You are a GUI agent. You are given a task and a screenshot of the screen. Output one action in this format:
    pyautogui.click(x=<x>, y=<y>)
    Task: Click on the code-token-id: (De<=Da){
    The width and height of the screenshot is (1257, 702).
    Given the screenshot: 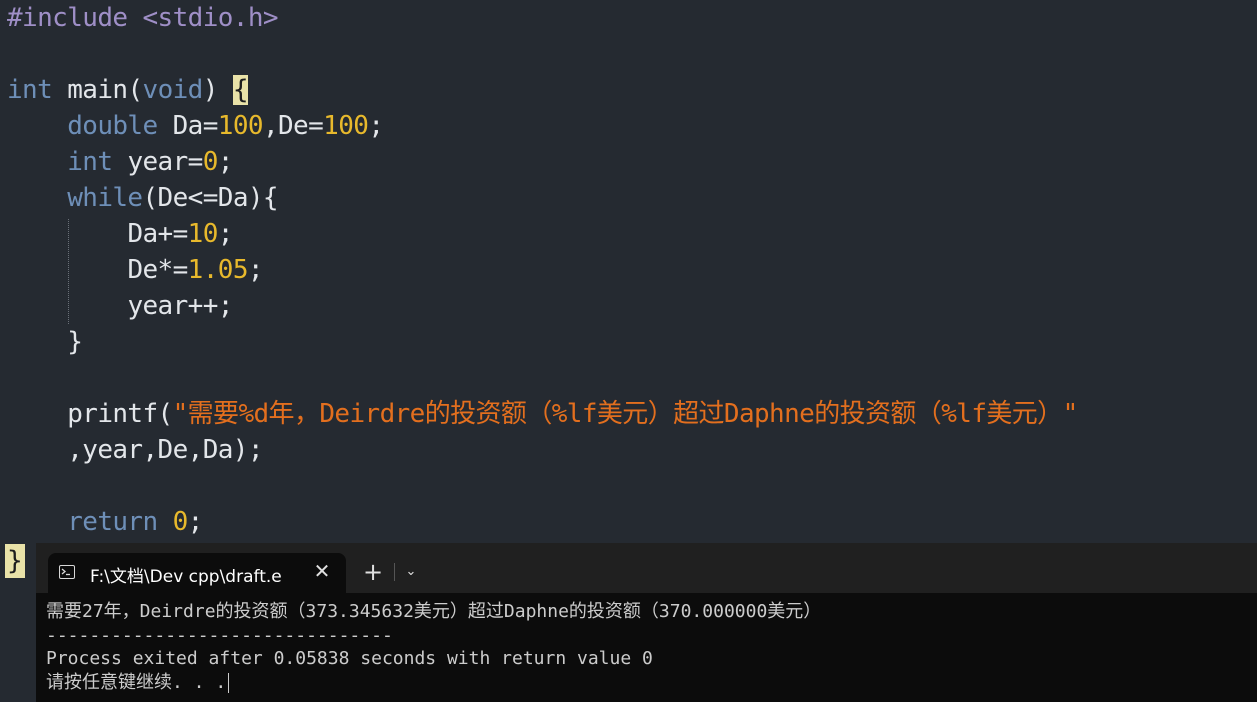 What is the action you would take?
    pyautogui.click(x=210, y=198)
    